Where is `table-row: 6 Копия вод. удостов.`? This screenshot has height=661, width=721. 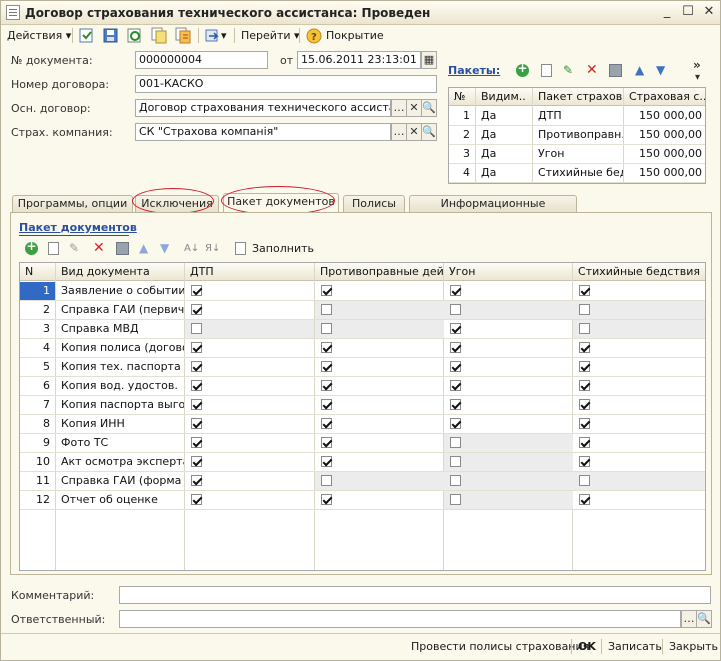
table-row: 6 Копия вод. удостов. is located at coordinates (362, 386).